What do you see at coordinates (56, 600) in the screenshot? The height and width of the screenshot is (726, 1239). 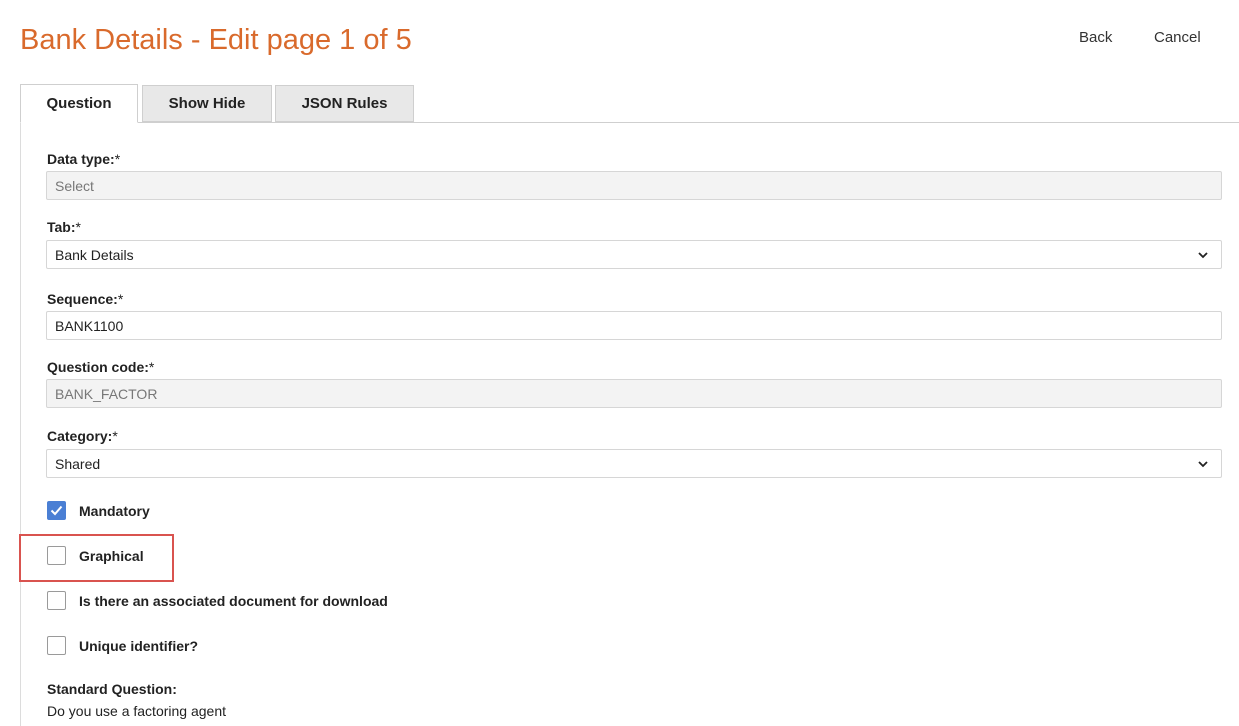 I see `document-checkbox` at bounding box center [56, 600].